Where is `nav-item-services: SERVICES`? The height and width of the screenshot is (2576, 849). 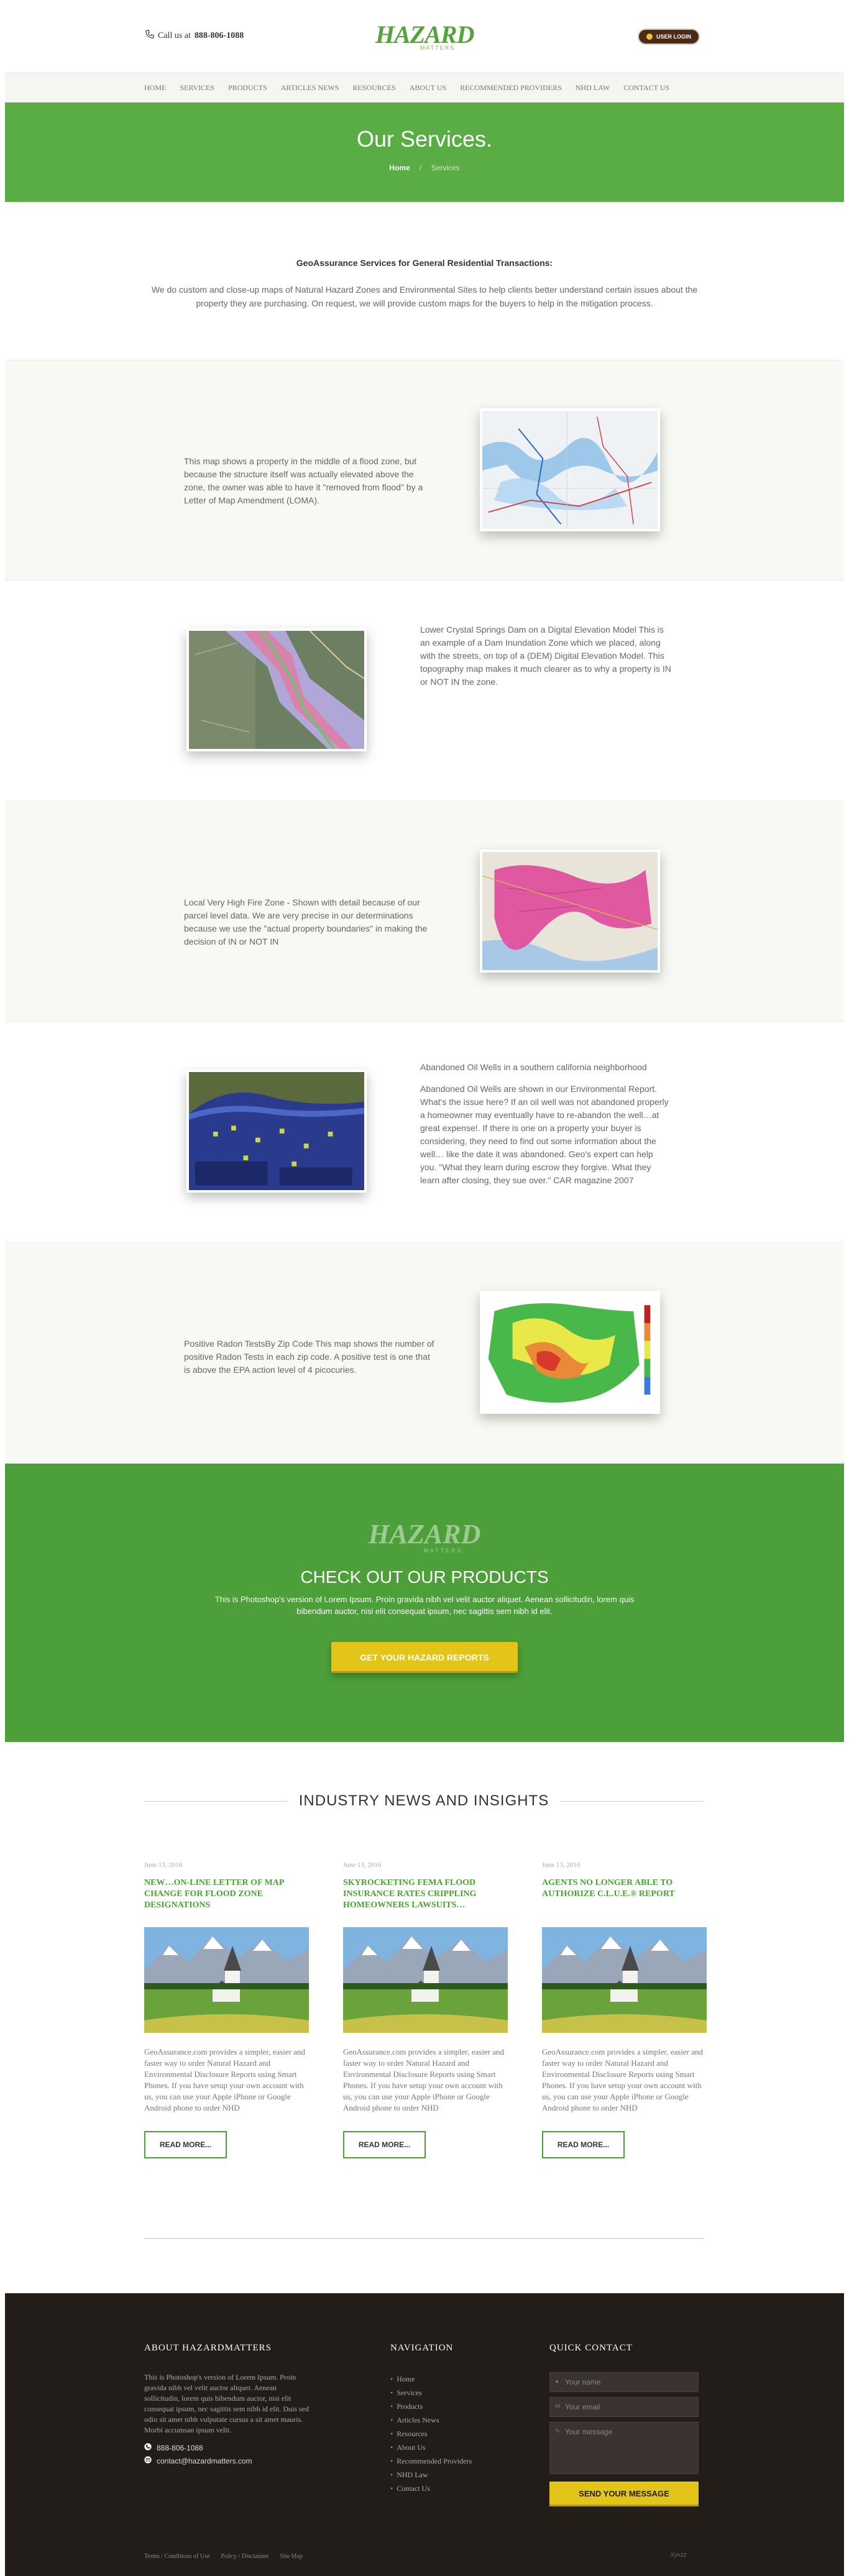 nav-item-services: SERVICES is located at coordinates (197, 88).